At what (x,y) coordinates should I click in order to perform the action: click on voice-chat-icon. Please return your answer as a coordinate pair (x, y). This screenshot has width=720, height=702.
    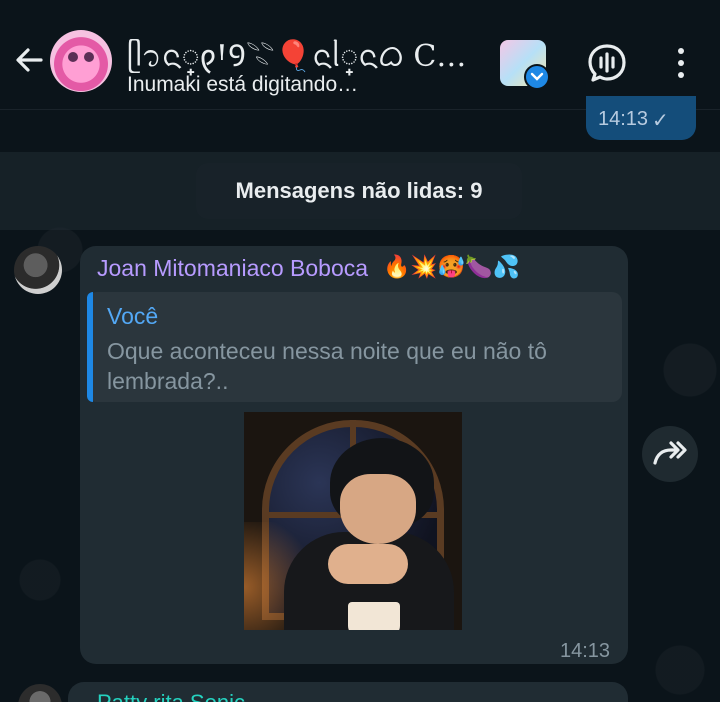
    Looking at the image, I should click on (607, 63).